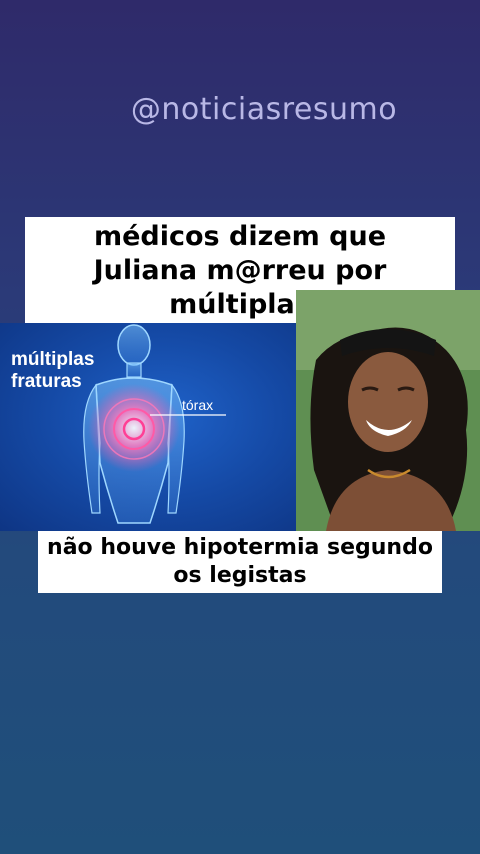  What do you see at coordinates (46, 381) in the screenshot?
I see `diagram-title-line: fraturas` at bounding box center [46, 381].